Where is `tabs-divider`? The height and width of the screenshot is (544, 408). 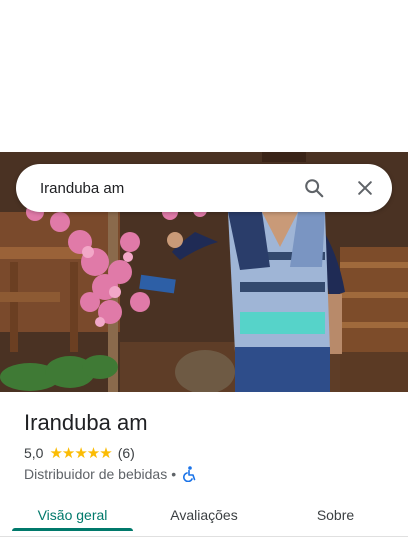 tabs-divider is located at coordinates (204, 536).